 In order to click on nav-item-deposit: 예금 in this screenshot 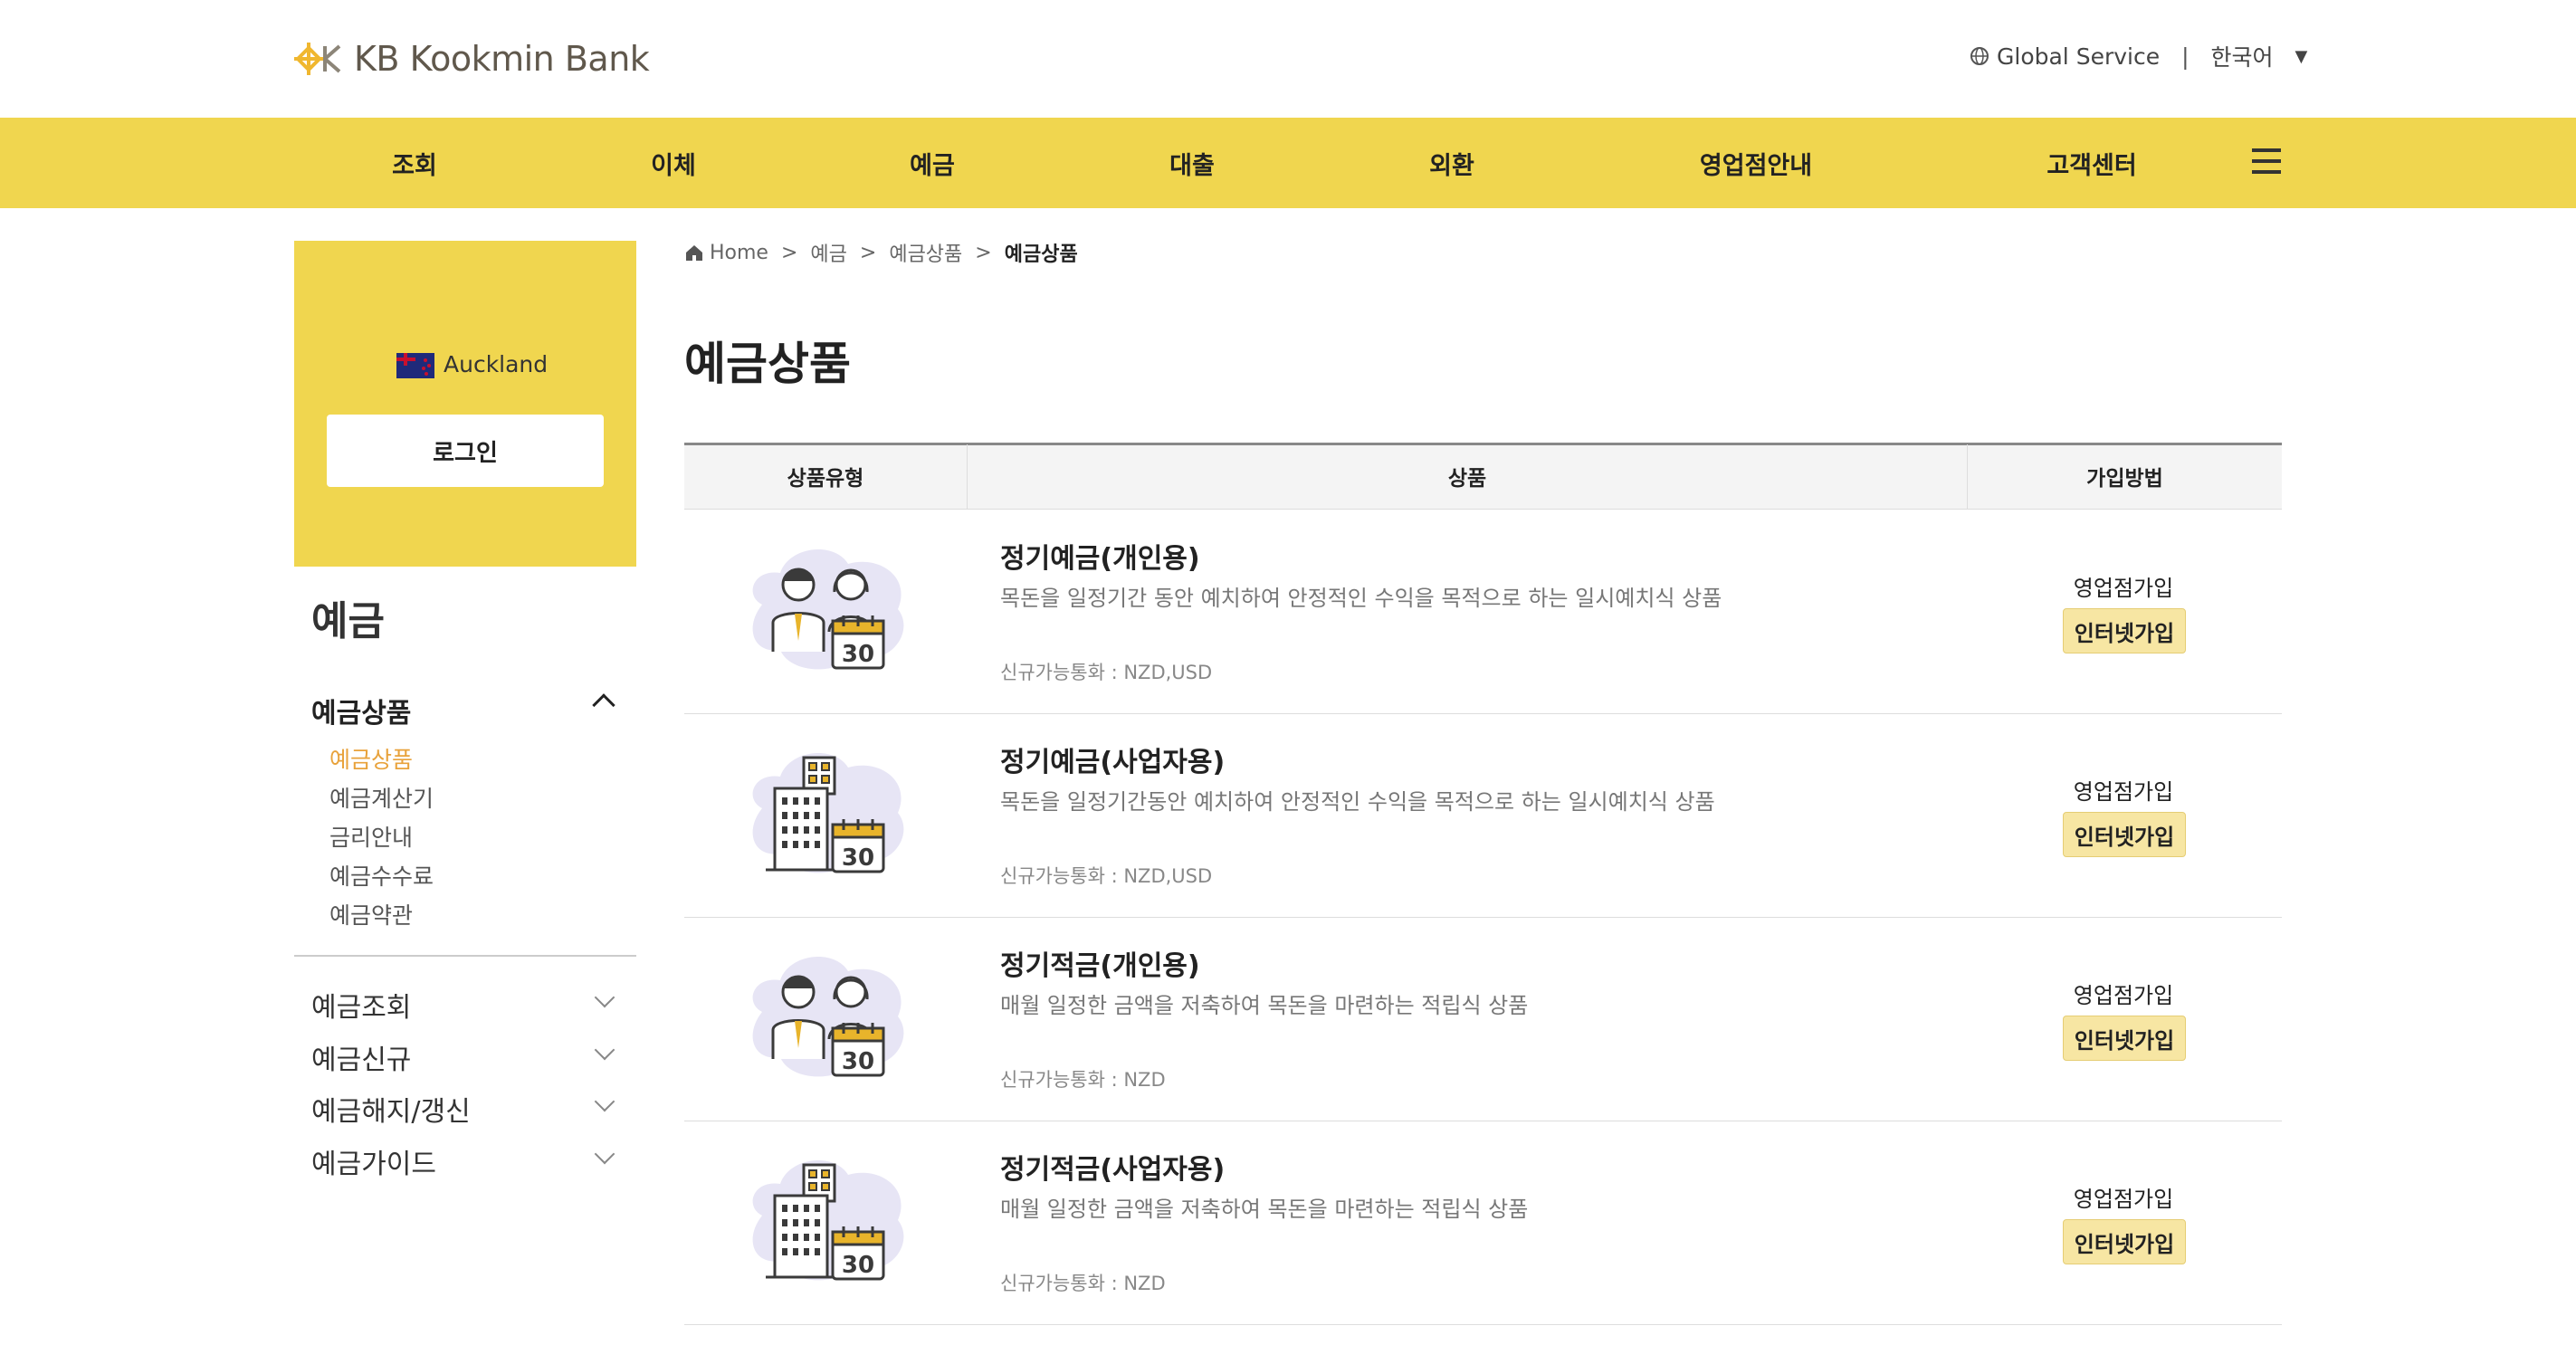, I will do `click(933, 163)`.